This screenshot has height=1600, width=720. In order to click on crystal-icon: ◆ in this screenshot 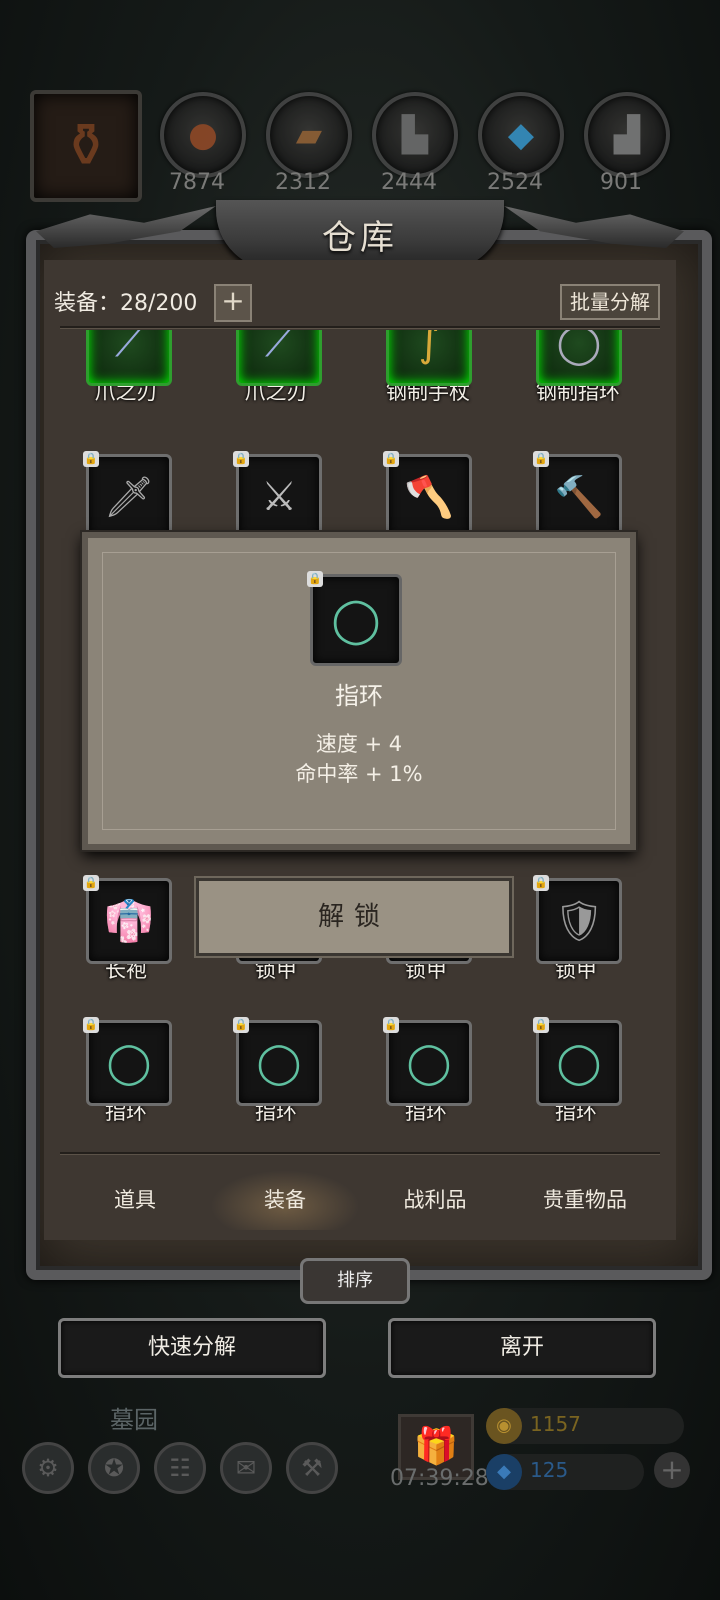, I will do `click(521, 135)`.